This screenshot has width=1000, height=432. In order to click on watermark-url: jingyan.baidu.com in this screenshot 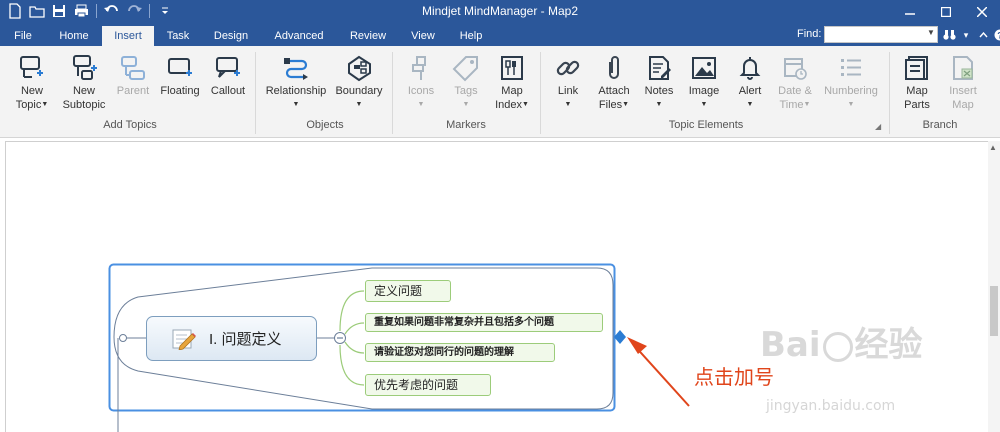, I will do `click(831, 406)`.